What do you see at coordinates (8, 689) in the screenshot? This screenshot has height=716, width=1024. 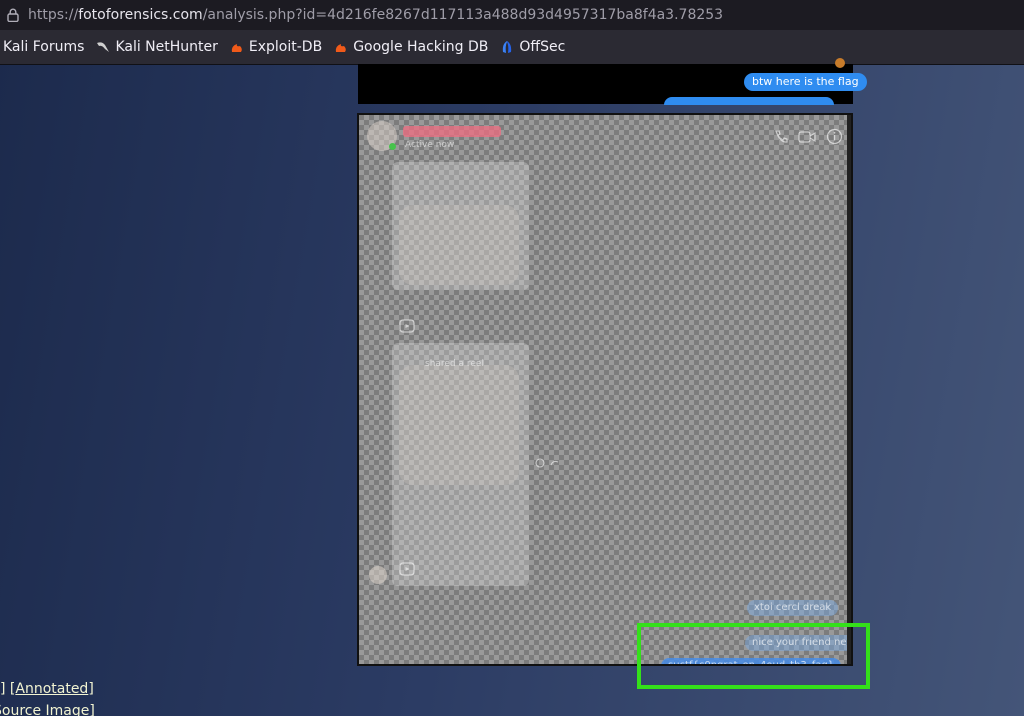 I see `annotated-prefix: ] [` at bounding box center [8, 689].